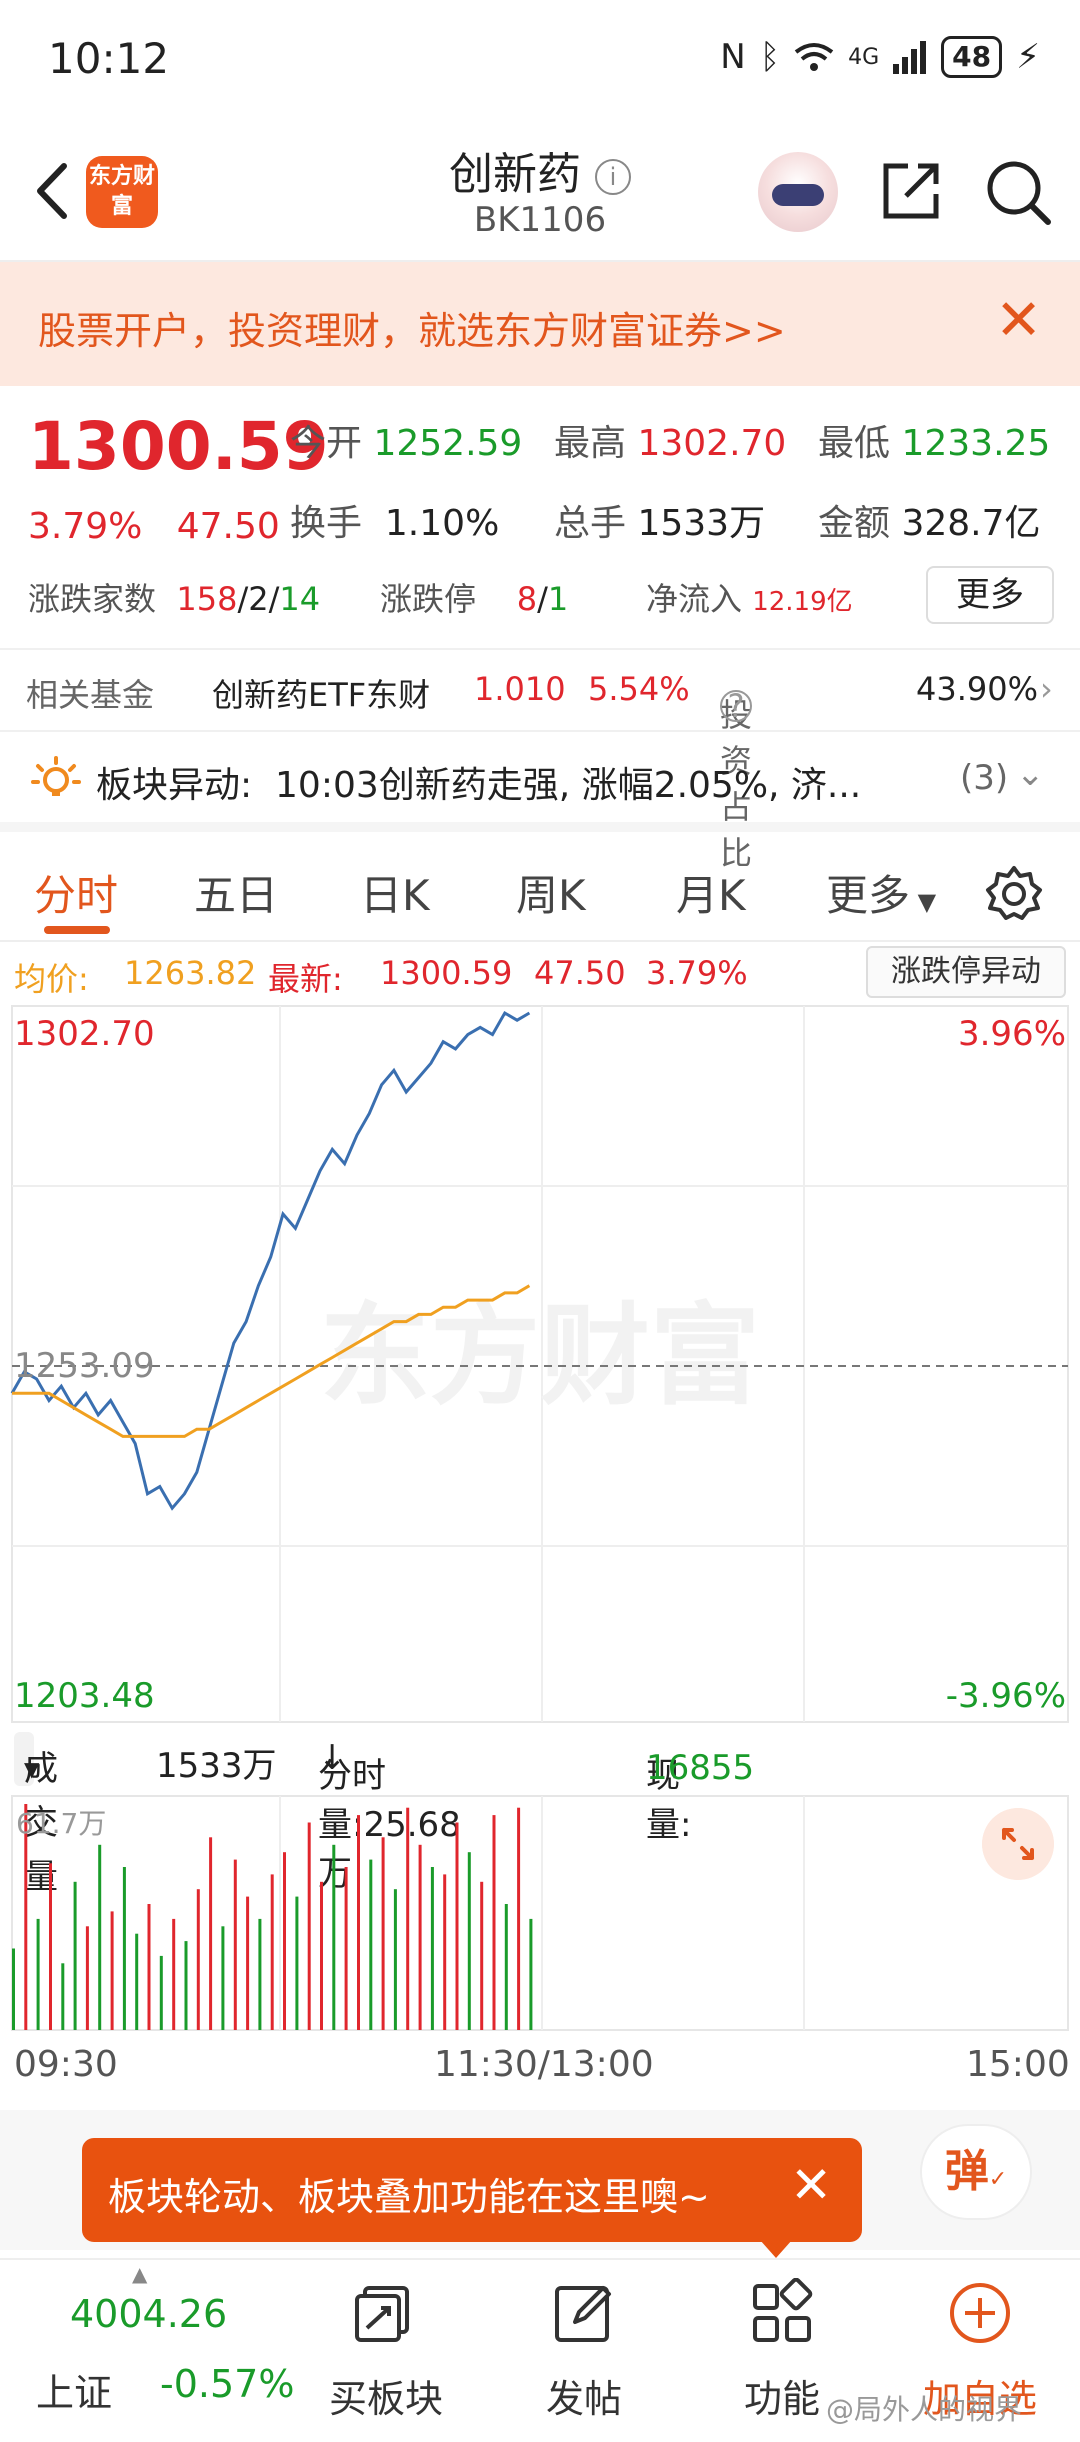 This screenshot has height=2442, width=1080. What do you see at coordinates (406, 443) in the screenshot?
I see `open-price: 今开 1252.59` at bounding box center [406, 443].